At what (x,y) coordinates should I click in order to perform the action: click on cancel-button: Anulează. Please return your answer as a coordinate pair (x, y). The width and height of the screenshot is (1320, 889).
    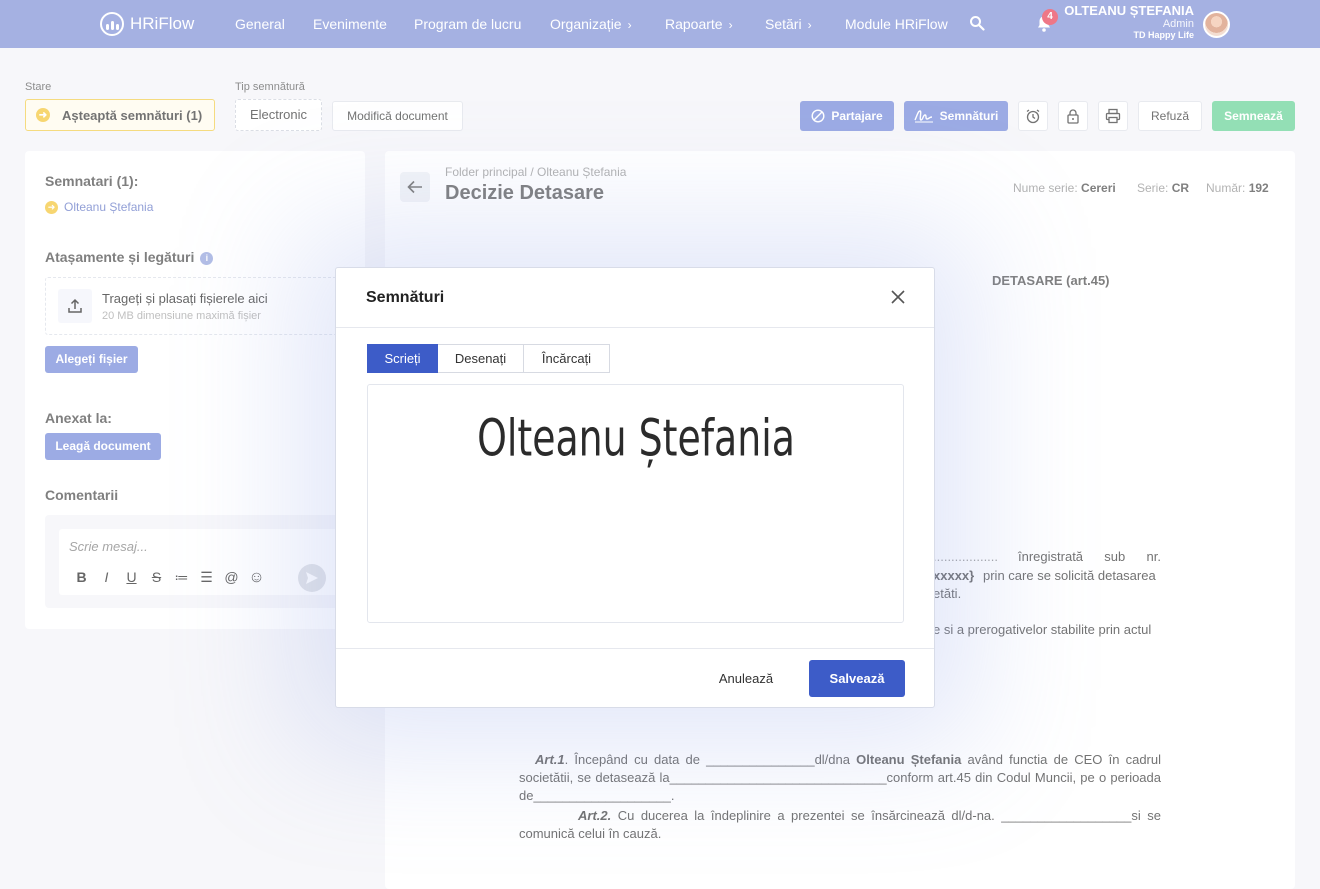
    Looking at the image, I should click on (746, 679).